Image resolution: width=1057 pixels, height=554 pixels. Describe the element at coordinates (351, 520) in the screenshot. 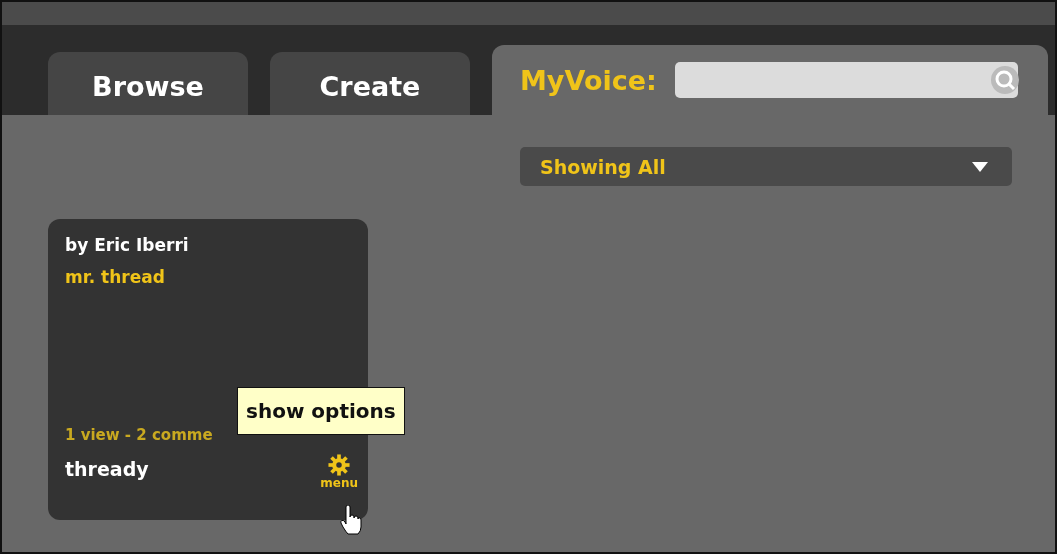

I see `hand-cursor-icon` at that location.